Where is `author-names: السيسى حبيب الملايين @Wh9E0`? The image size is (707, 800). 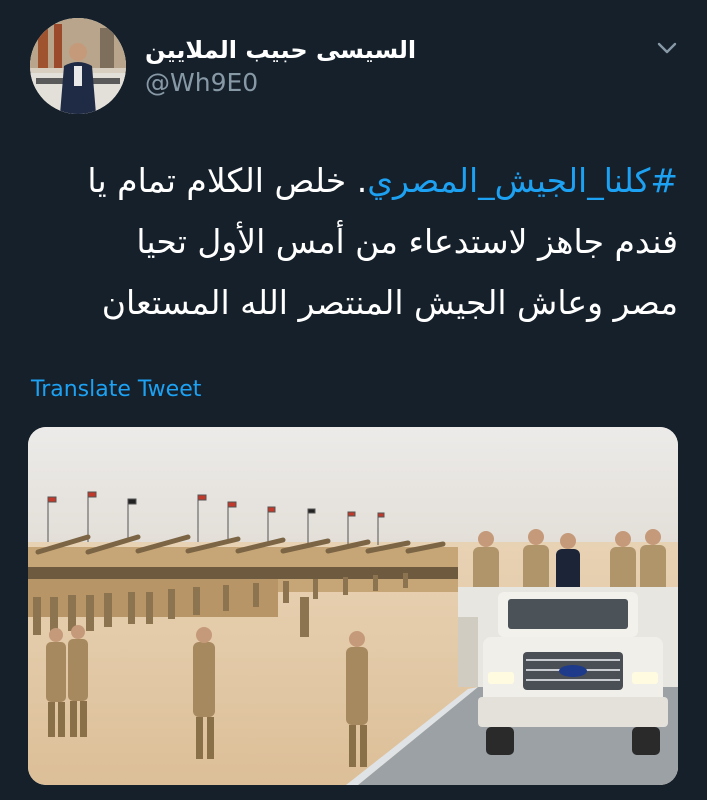 author-names: السيسى حبيب الملايين @Wh9E0 is located at coordinates (365, 66).